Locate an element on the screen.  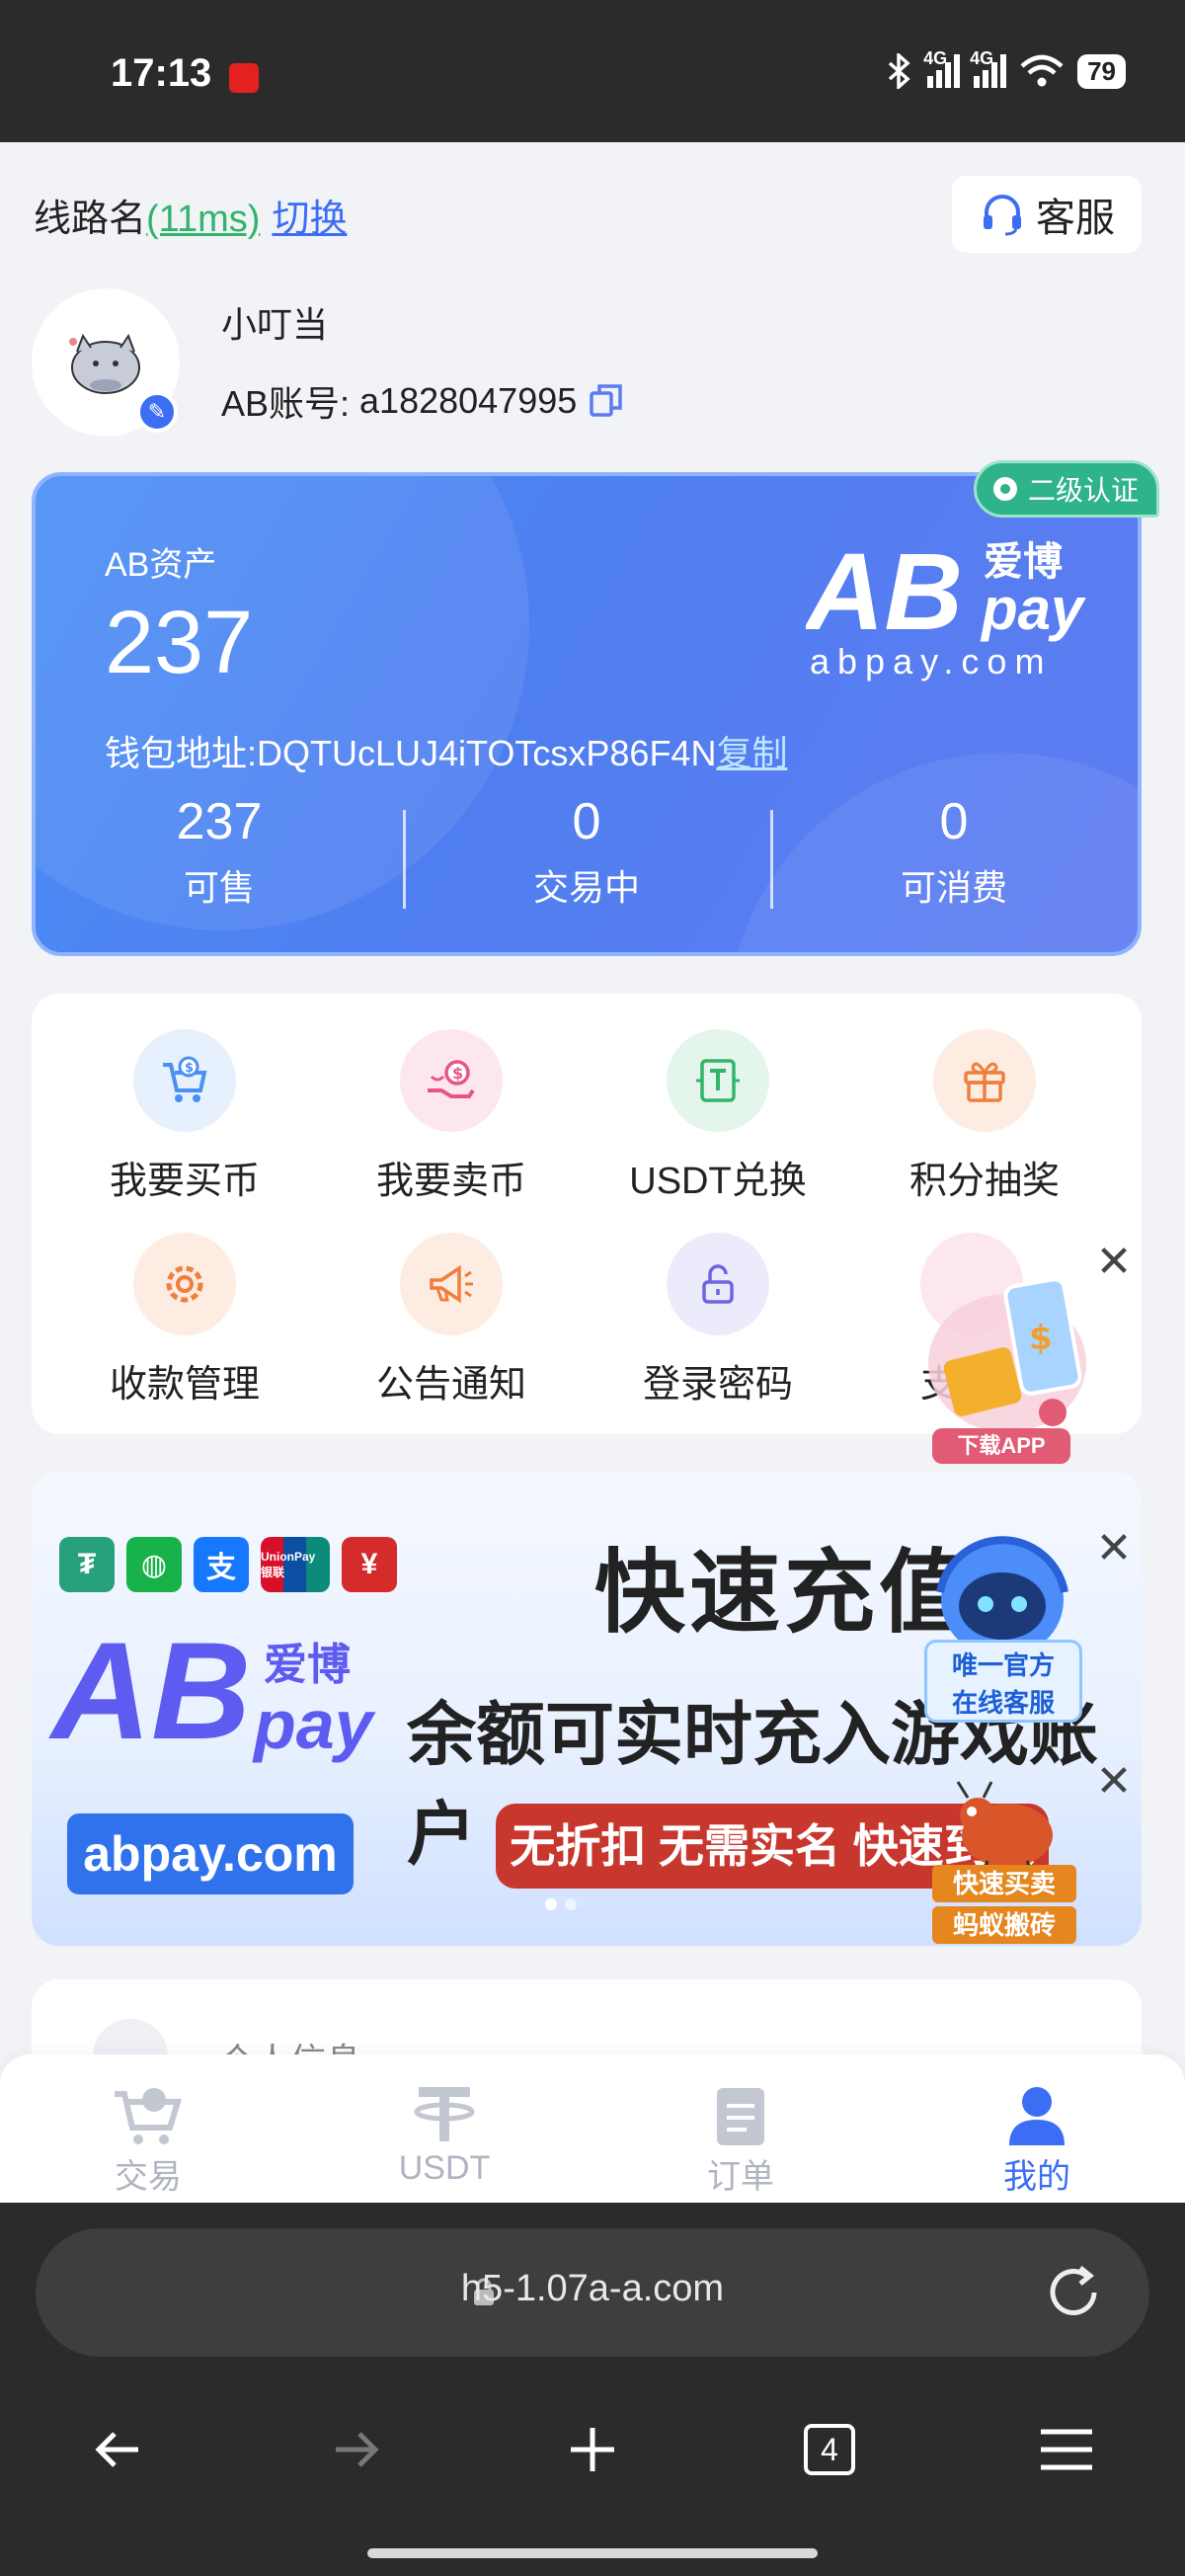
svg-text: AB is located at coordinates (885, 594).